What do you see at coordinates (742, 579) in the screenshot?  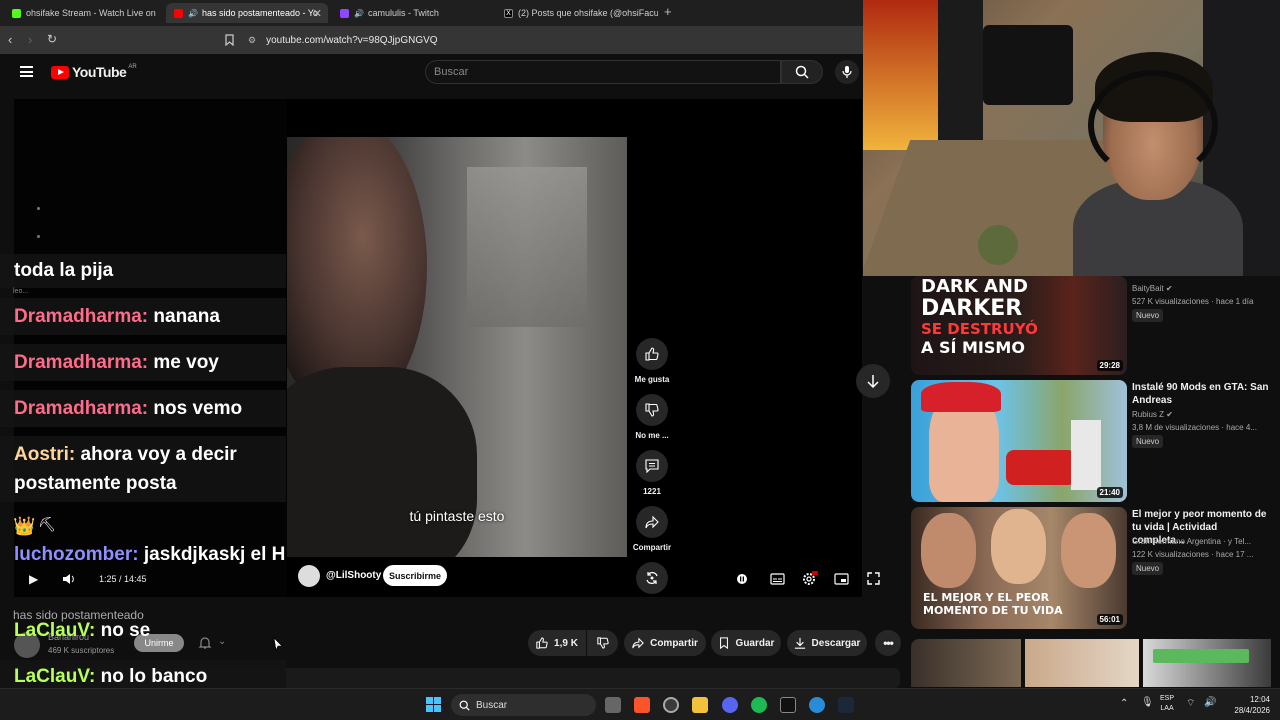 I see `autoplay-toggle-icon` at bounding box center [742, 579].